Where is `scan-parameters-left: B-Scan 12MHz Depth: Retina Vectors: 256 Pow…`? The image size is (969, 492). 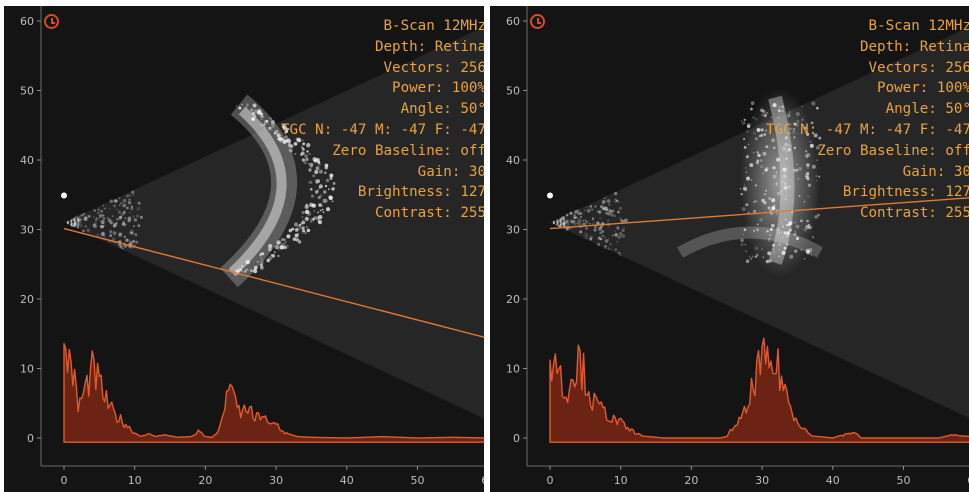
scan-parameters-left: B-Scan 12MHz Depth: Retina Vectors: 256 Pow… is located at coordinates (382, 120).